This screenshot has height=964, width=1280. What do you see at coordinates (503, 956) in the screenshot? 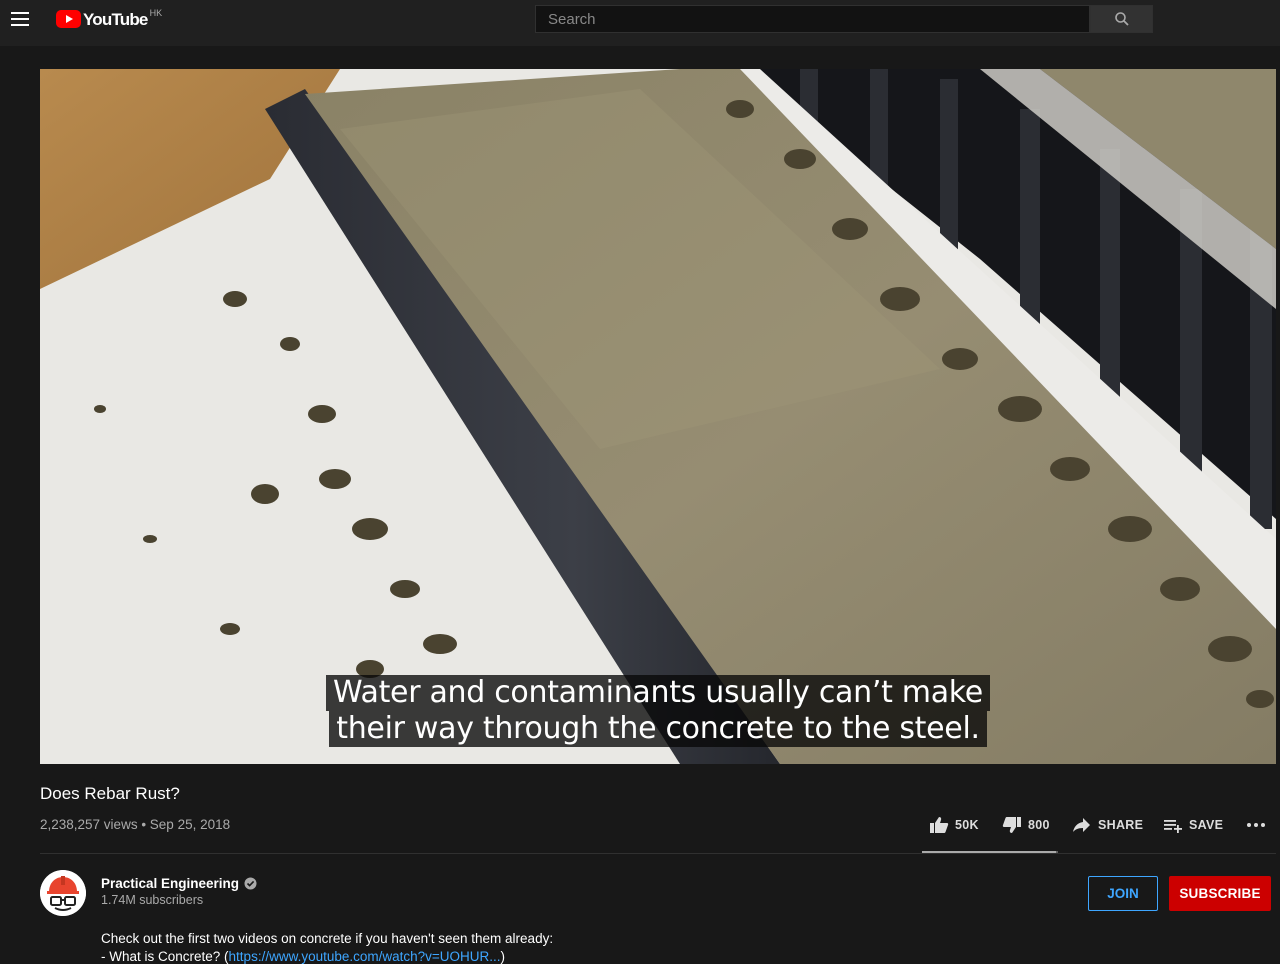
I see `description-suffix: )` at bounding box center [503, 956].